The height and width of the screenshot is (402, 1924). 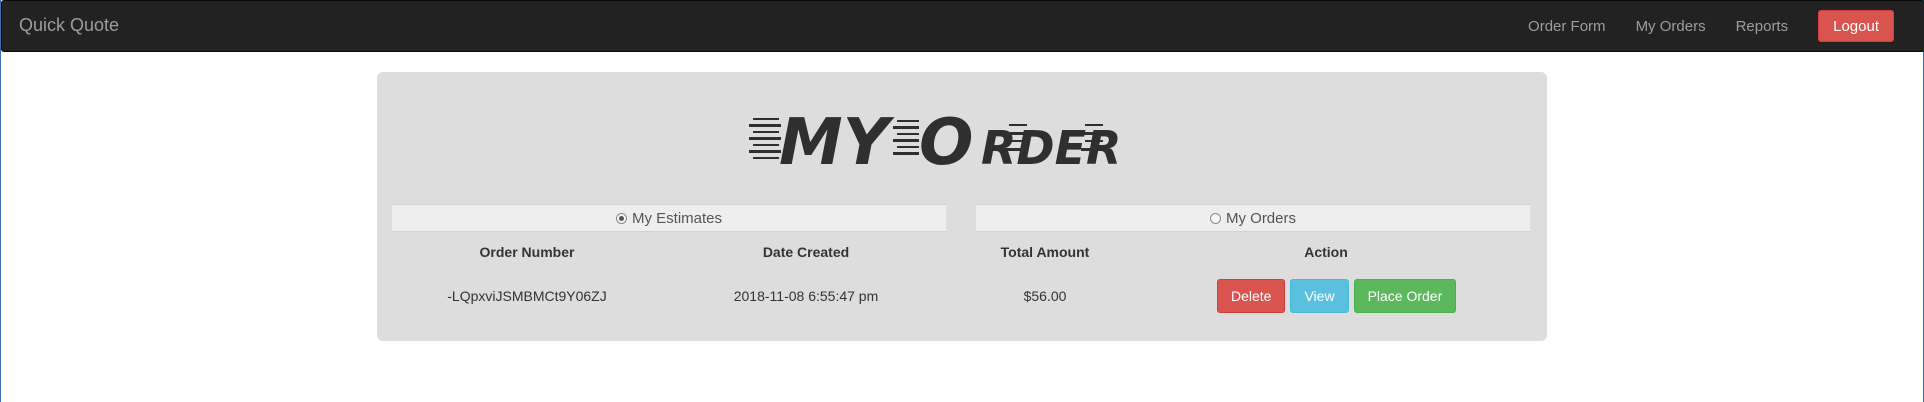 What do you see at coordinates (1051, 147) in the screenshot?
I see `logo-rder: RDER` at bounding box center [1051, 147].